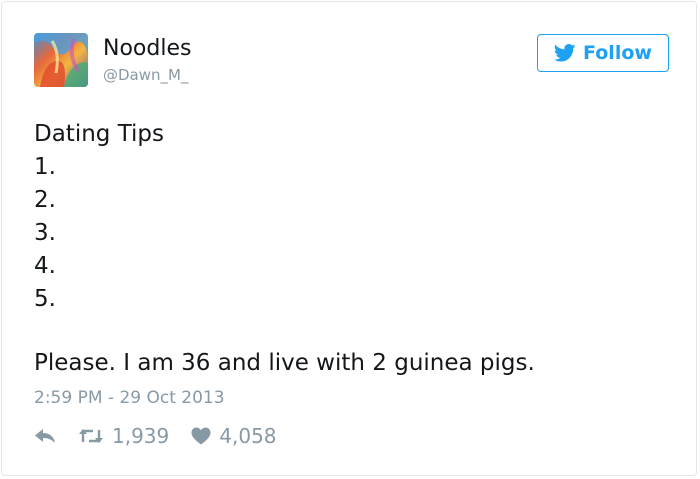  I want to click on retweet-count: 1,939, so click(141, 436).